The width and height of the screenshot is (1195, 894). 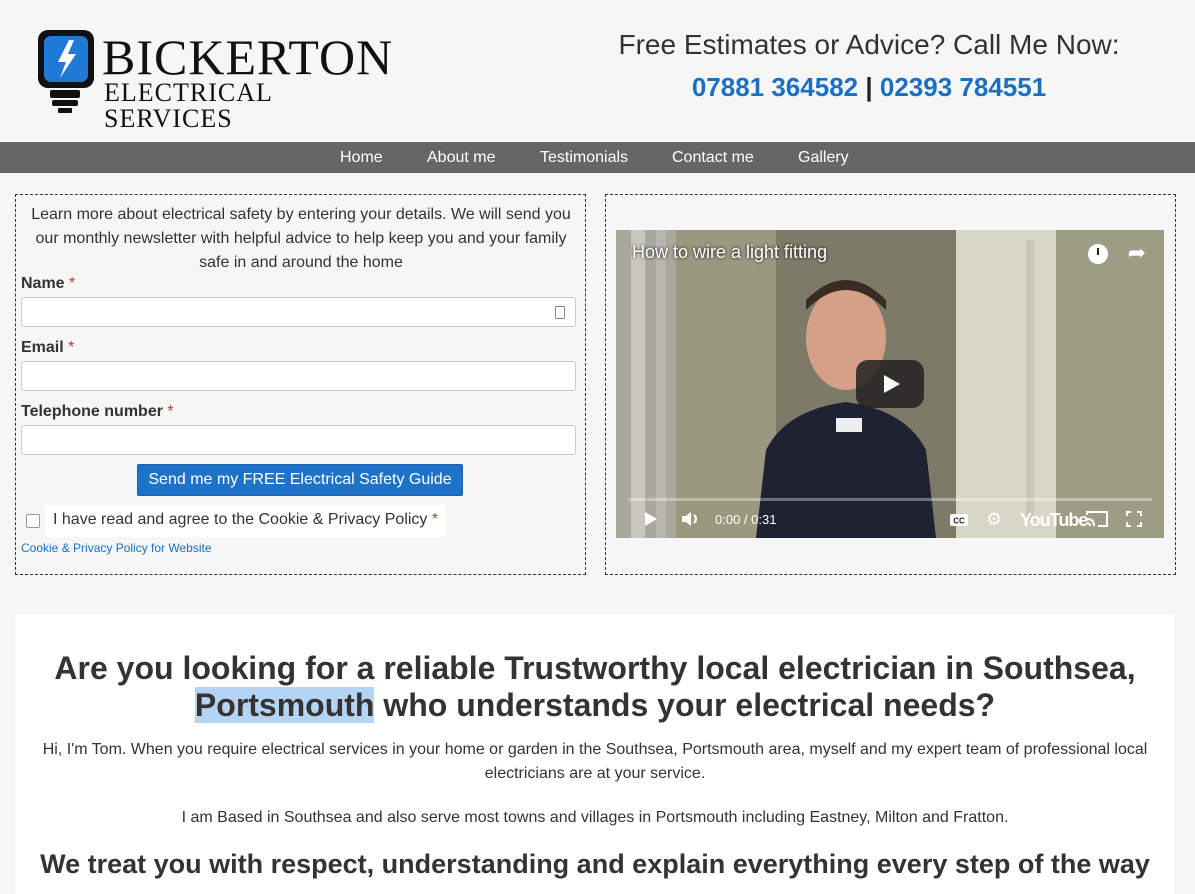 I want to click on svg-text: CC, so click(x=959, y=521).